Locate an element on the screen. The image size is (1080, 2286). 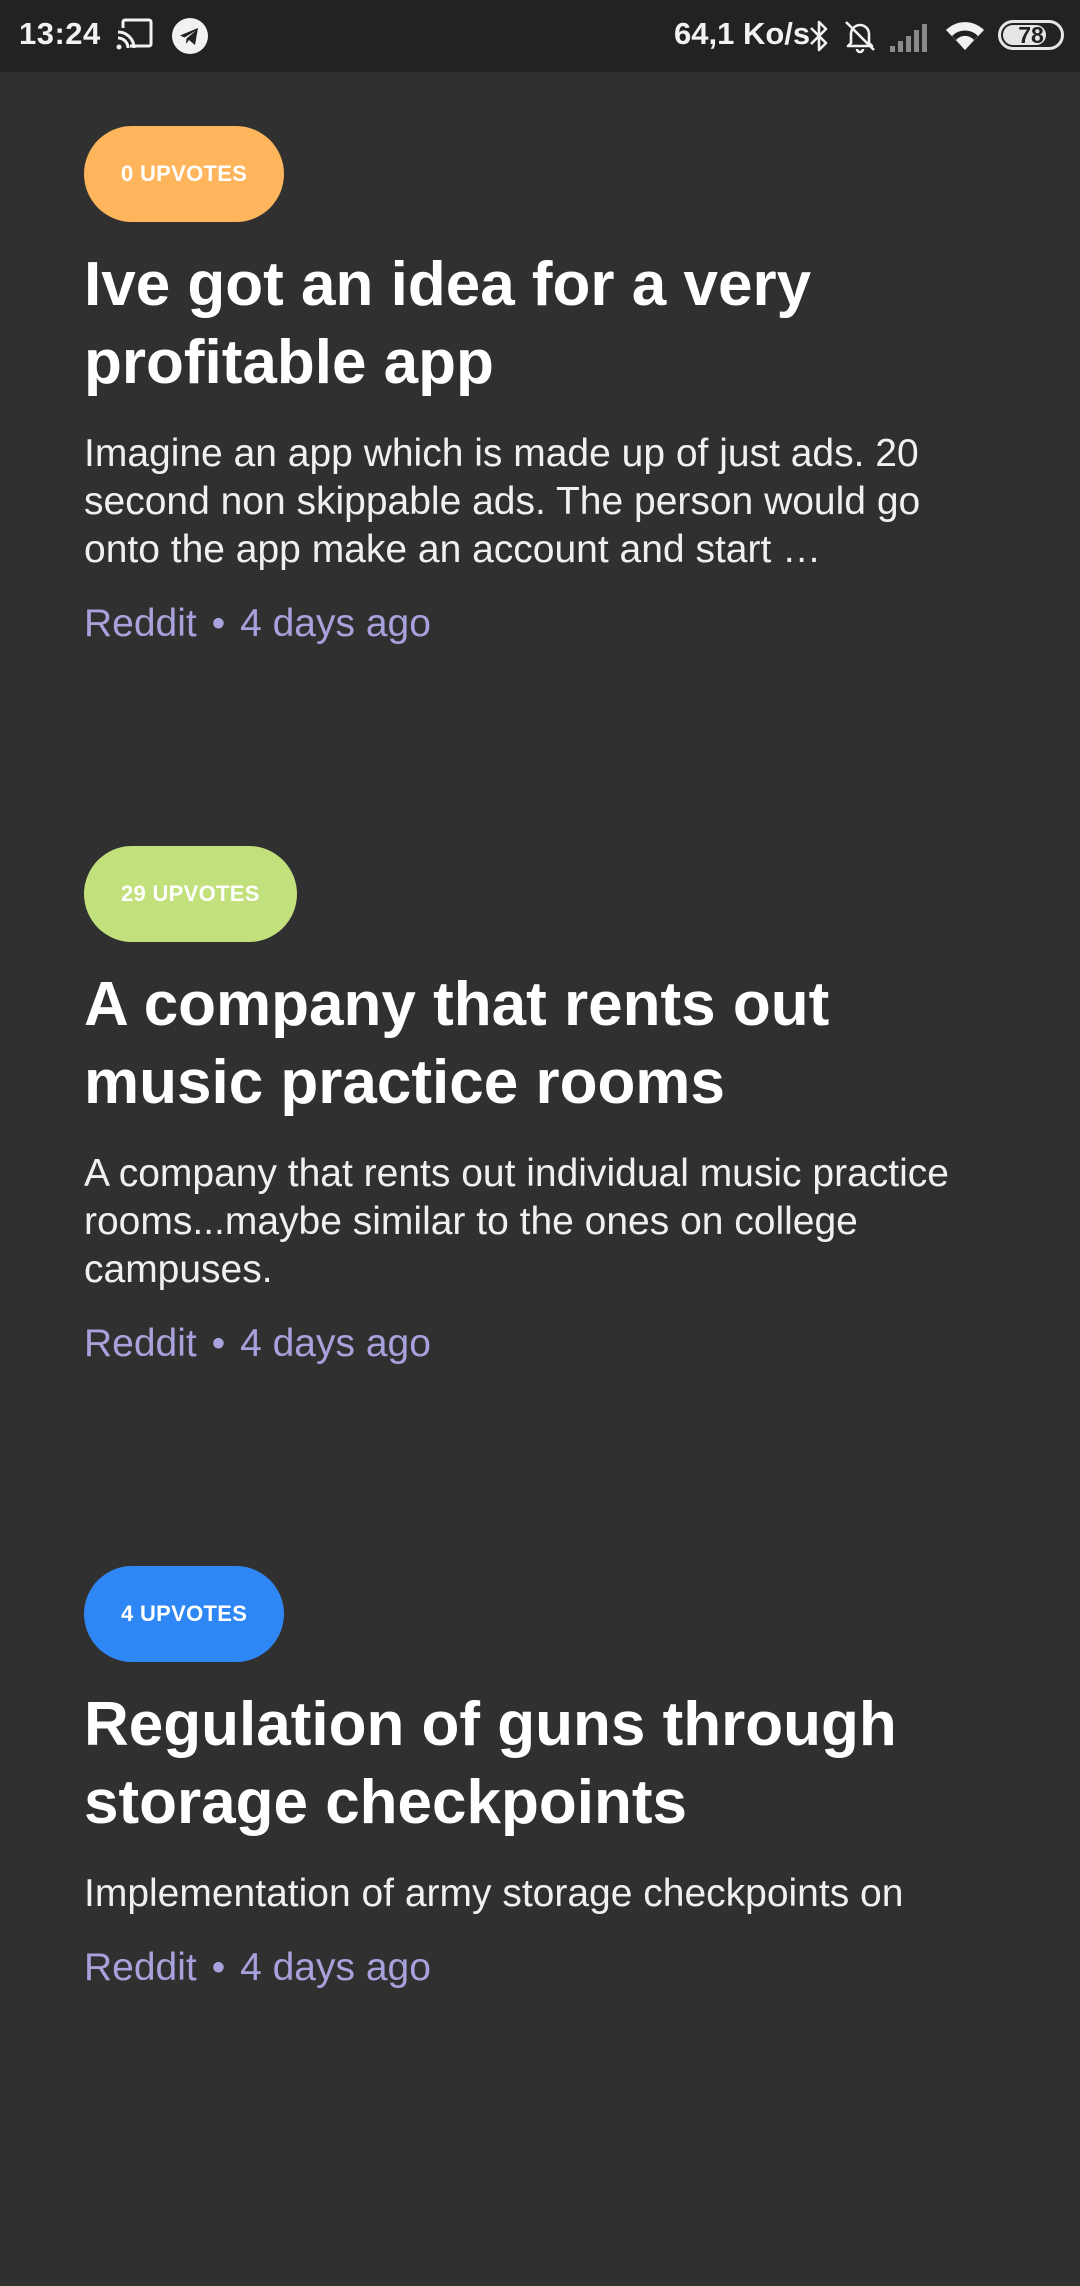
telegram-icon is located at coordinates (190, 36).